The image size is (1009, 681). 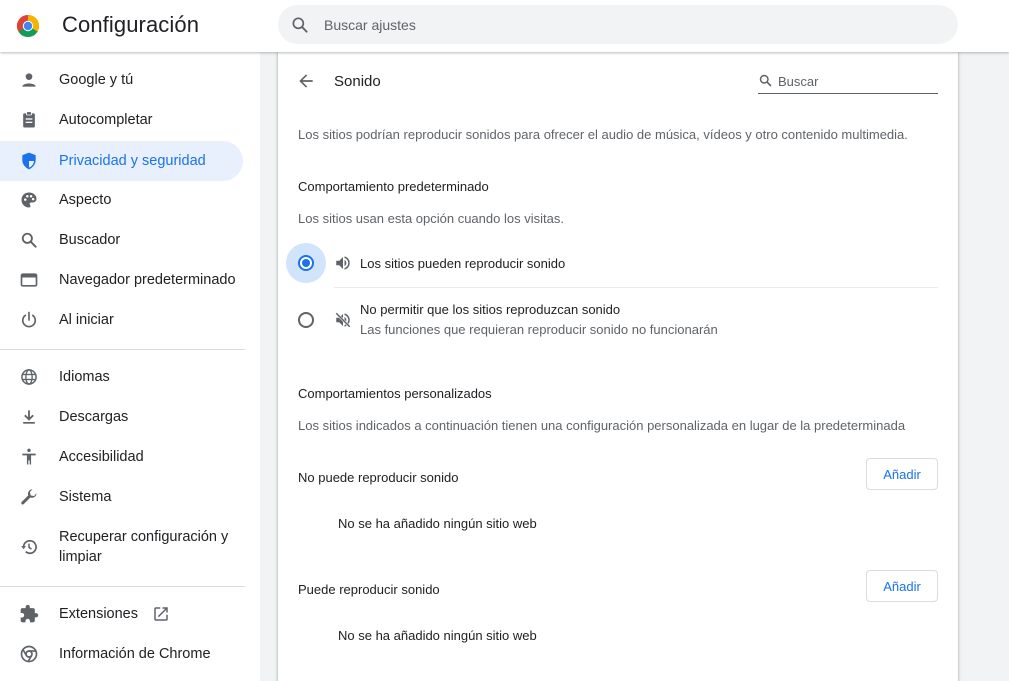 What do you see at coordinates (857, 81) in the screenshot?
I see `page-search-input` at bounding box center [857, 81].